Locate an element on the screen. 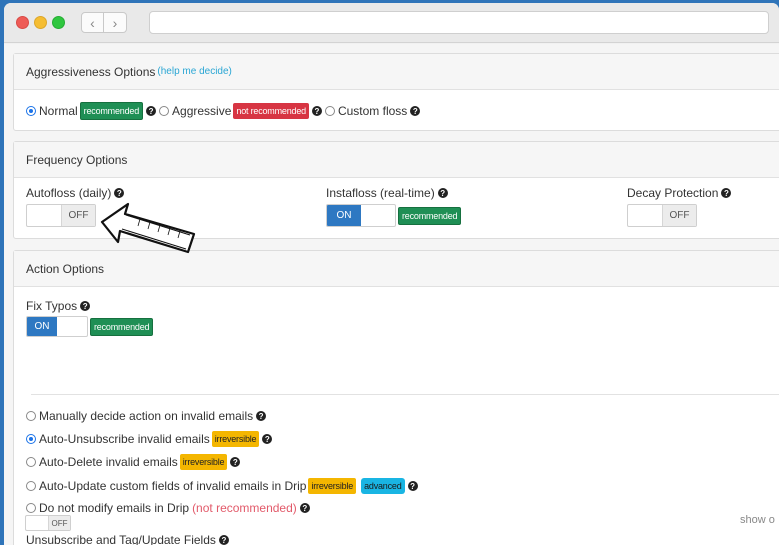 This screenshot has width=779, height=545. unsub-label-row: Unsubscribe and Tag/Update Fields ? is located at coordinates (127, 539).